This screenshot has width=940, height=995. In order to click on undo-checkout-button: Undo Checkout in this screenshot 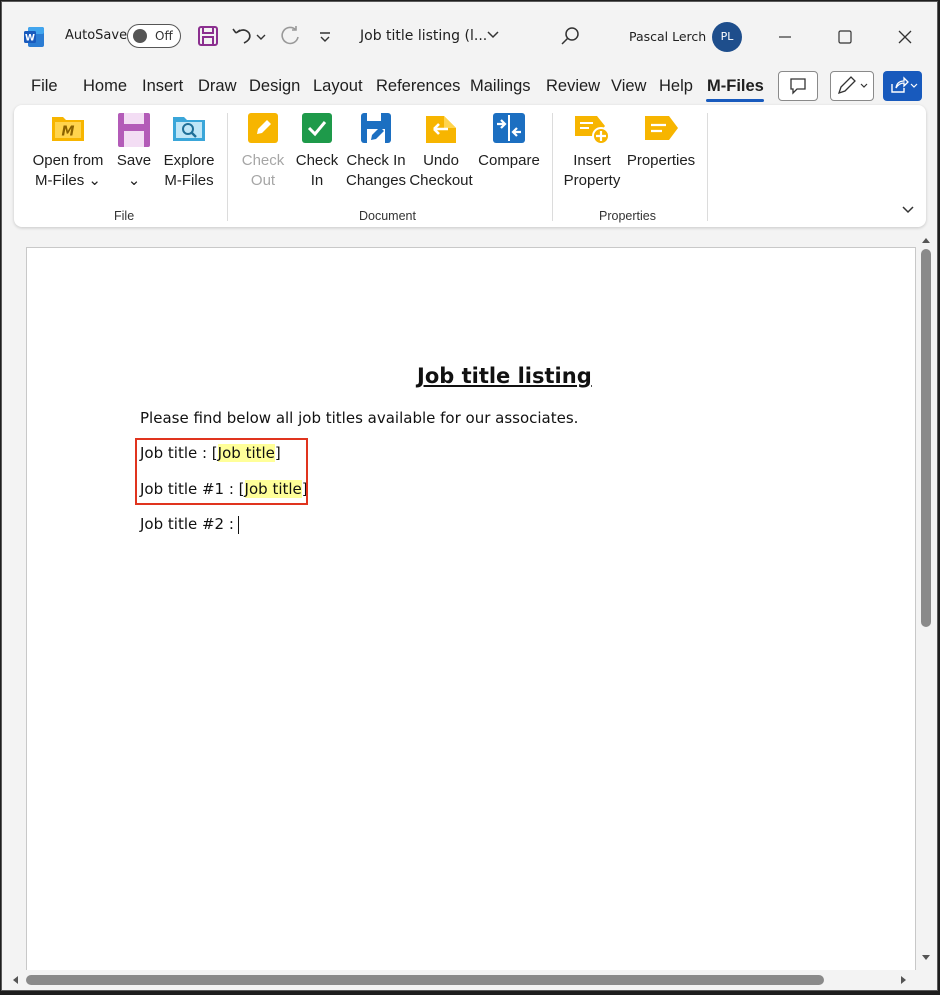, I will do `click(441, 151)`.